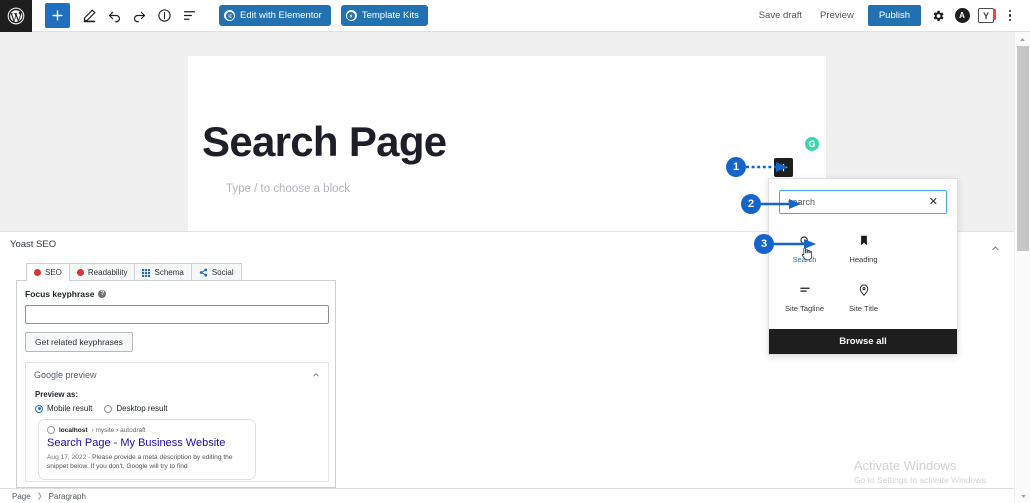 The width and height of the screenshot is (1030, 503). I want to click on google-preview-header: Google preview, so click(177, 375).